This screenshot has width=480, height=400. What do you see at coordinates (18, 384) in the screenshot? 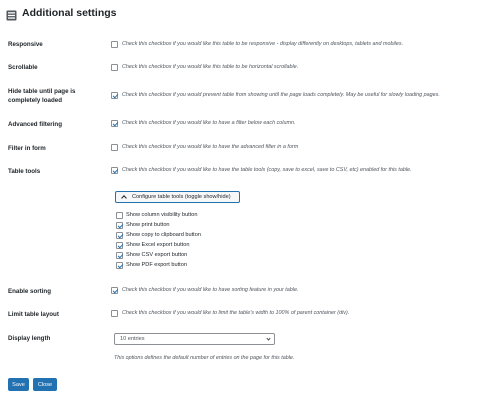
I see `save-button: Save` at bounding box center [18, 384].